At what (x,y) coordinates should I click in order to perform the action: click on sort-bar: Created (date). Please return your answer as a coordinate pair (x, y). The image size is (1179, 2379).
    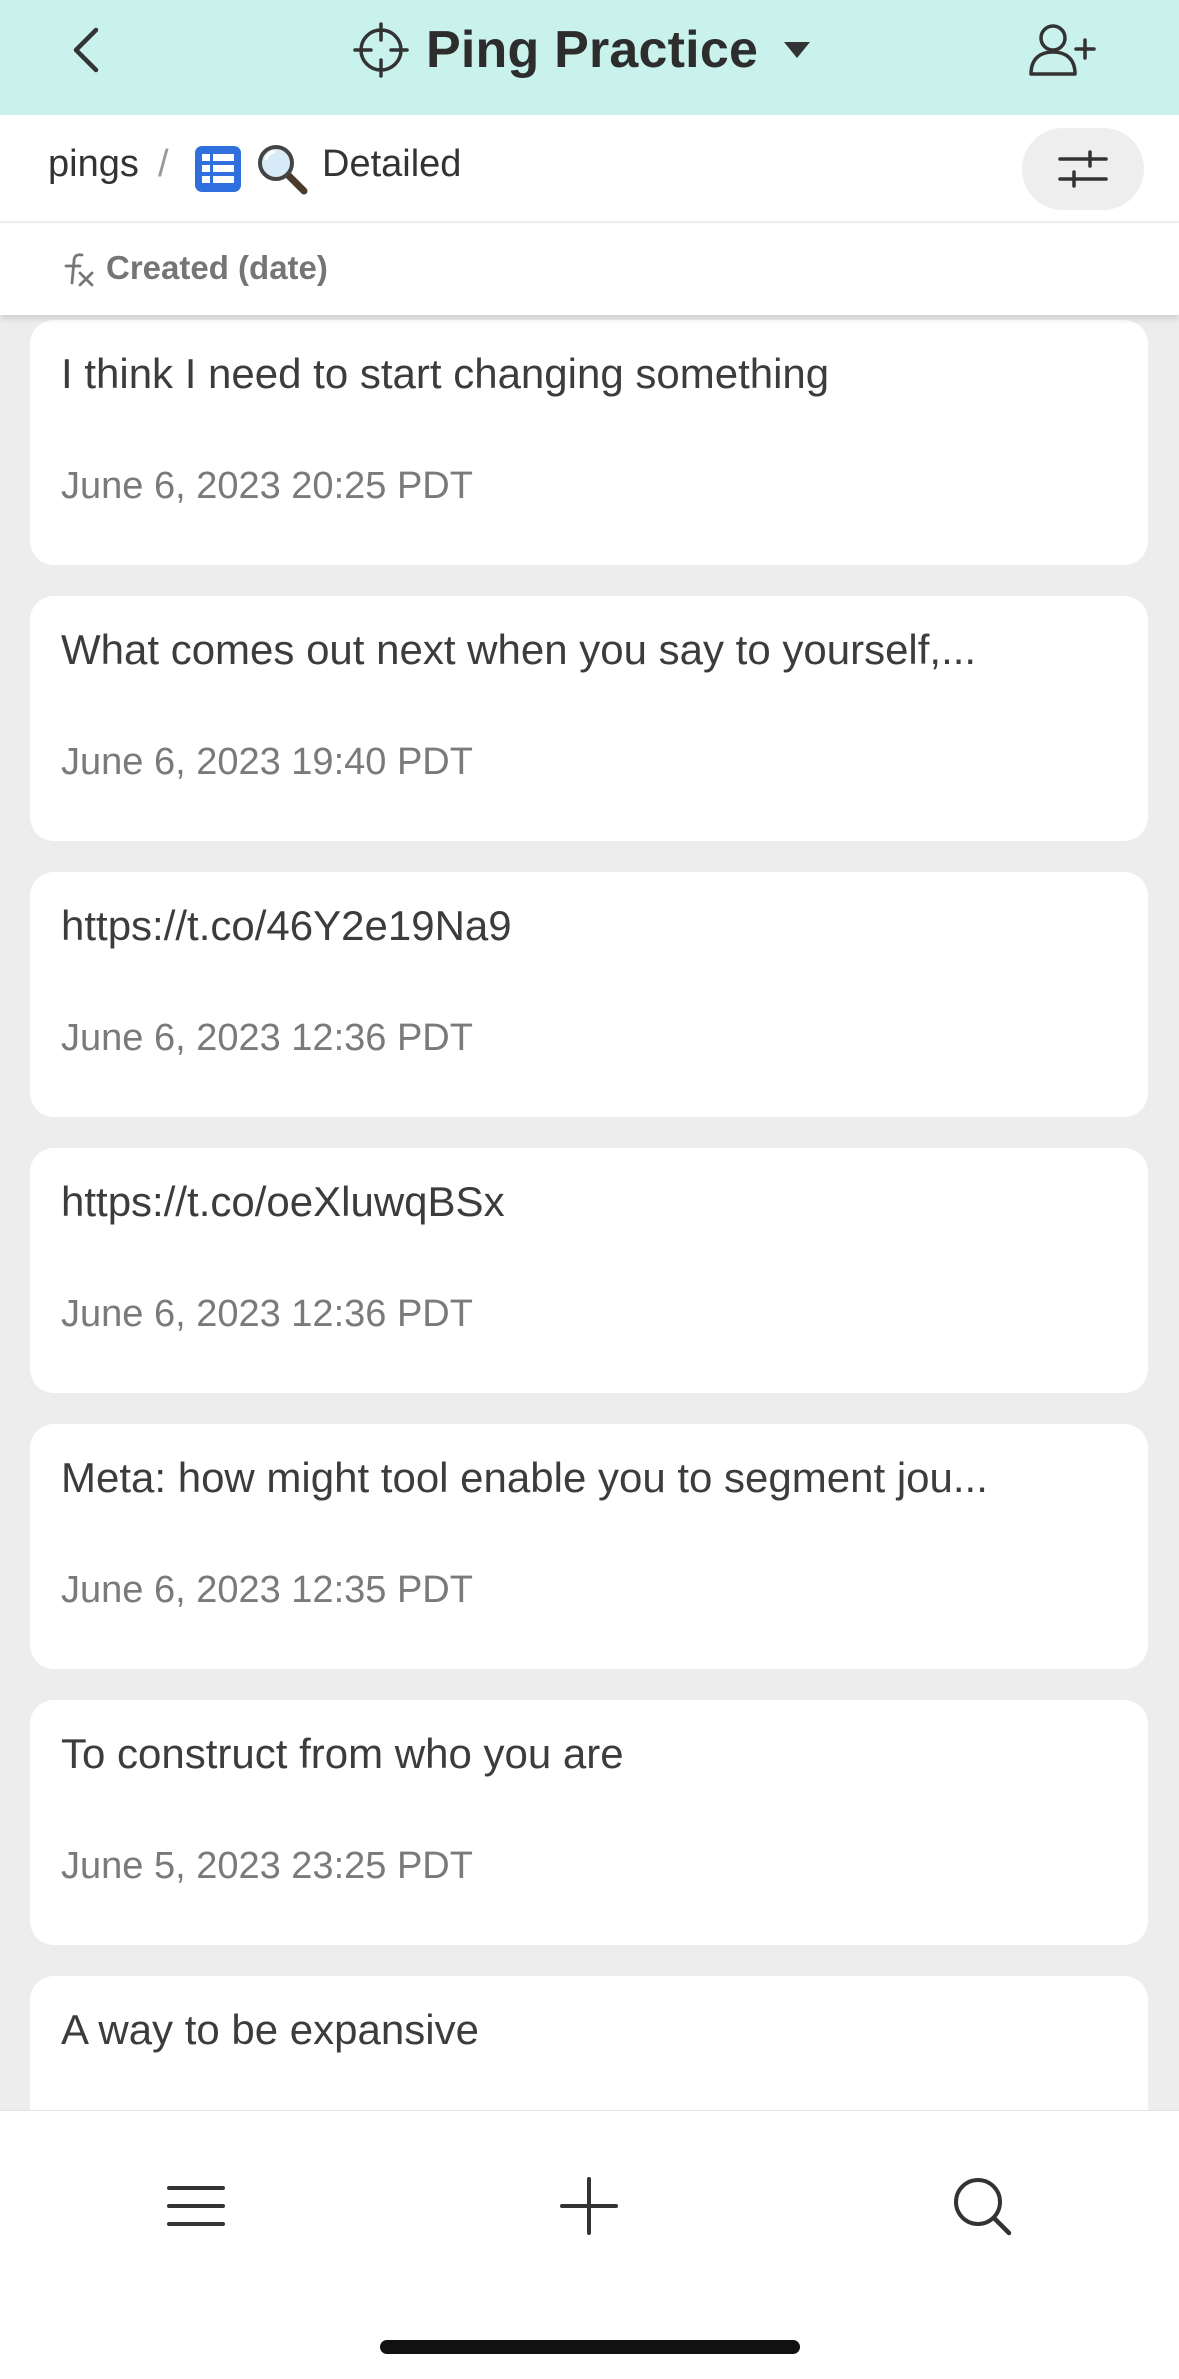
    Looking at the image, I should click on (589, 269).